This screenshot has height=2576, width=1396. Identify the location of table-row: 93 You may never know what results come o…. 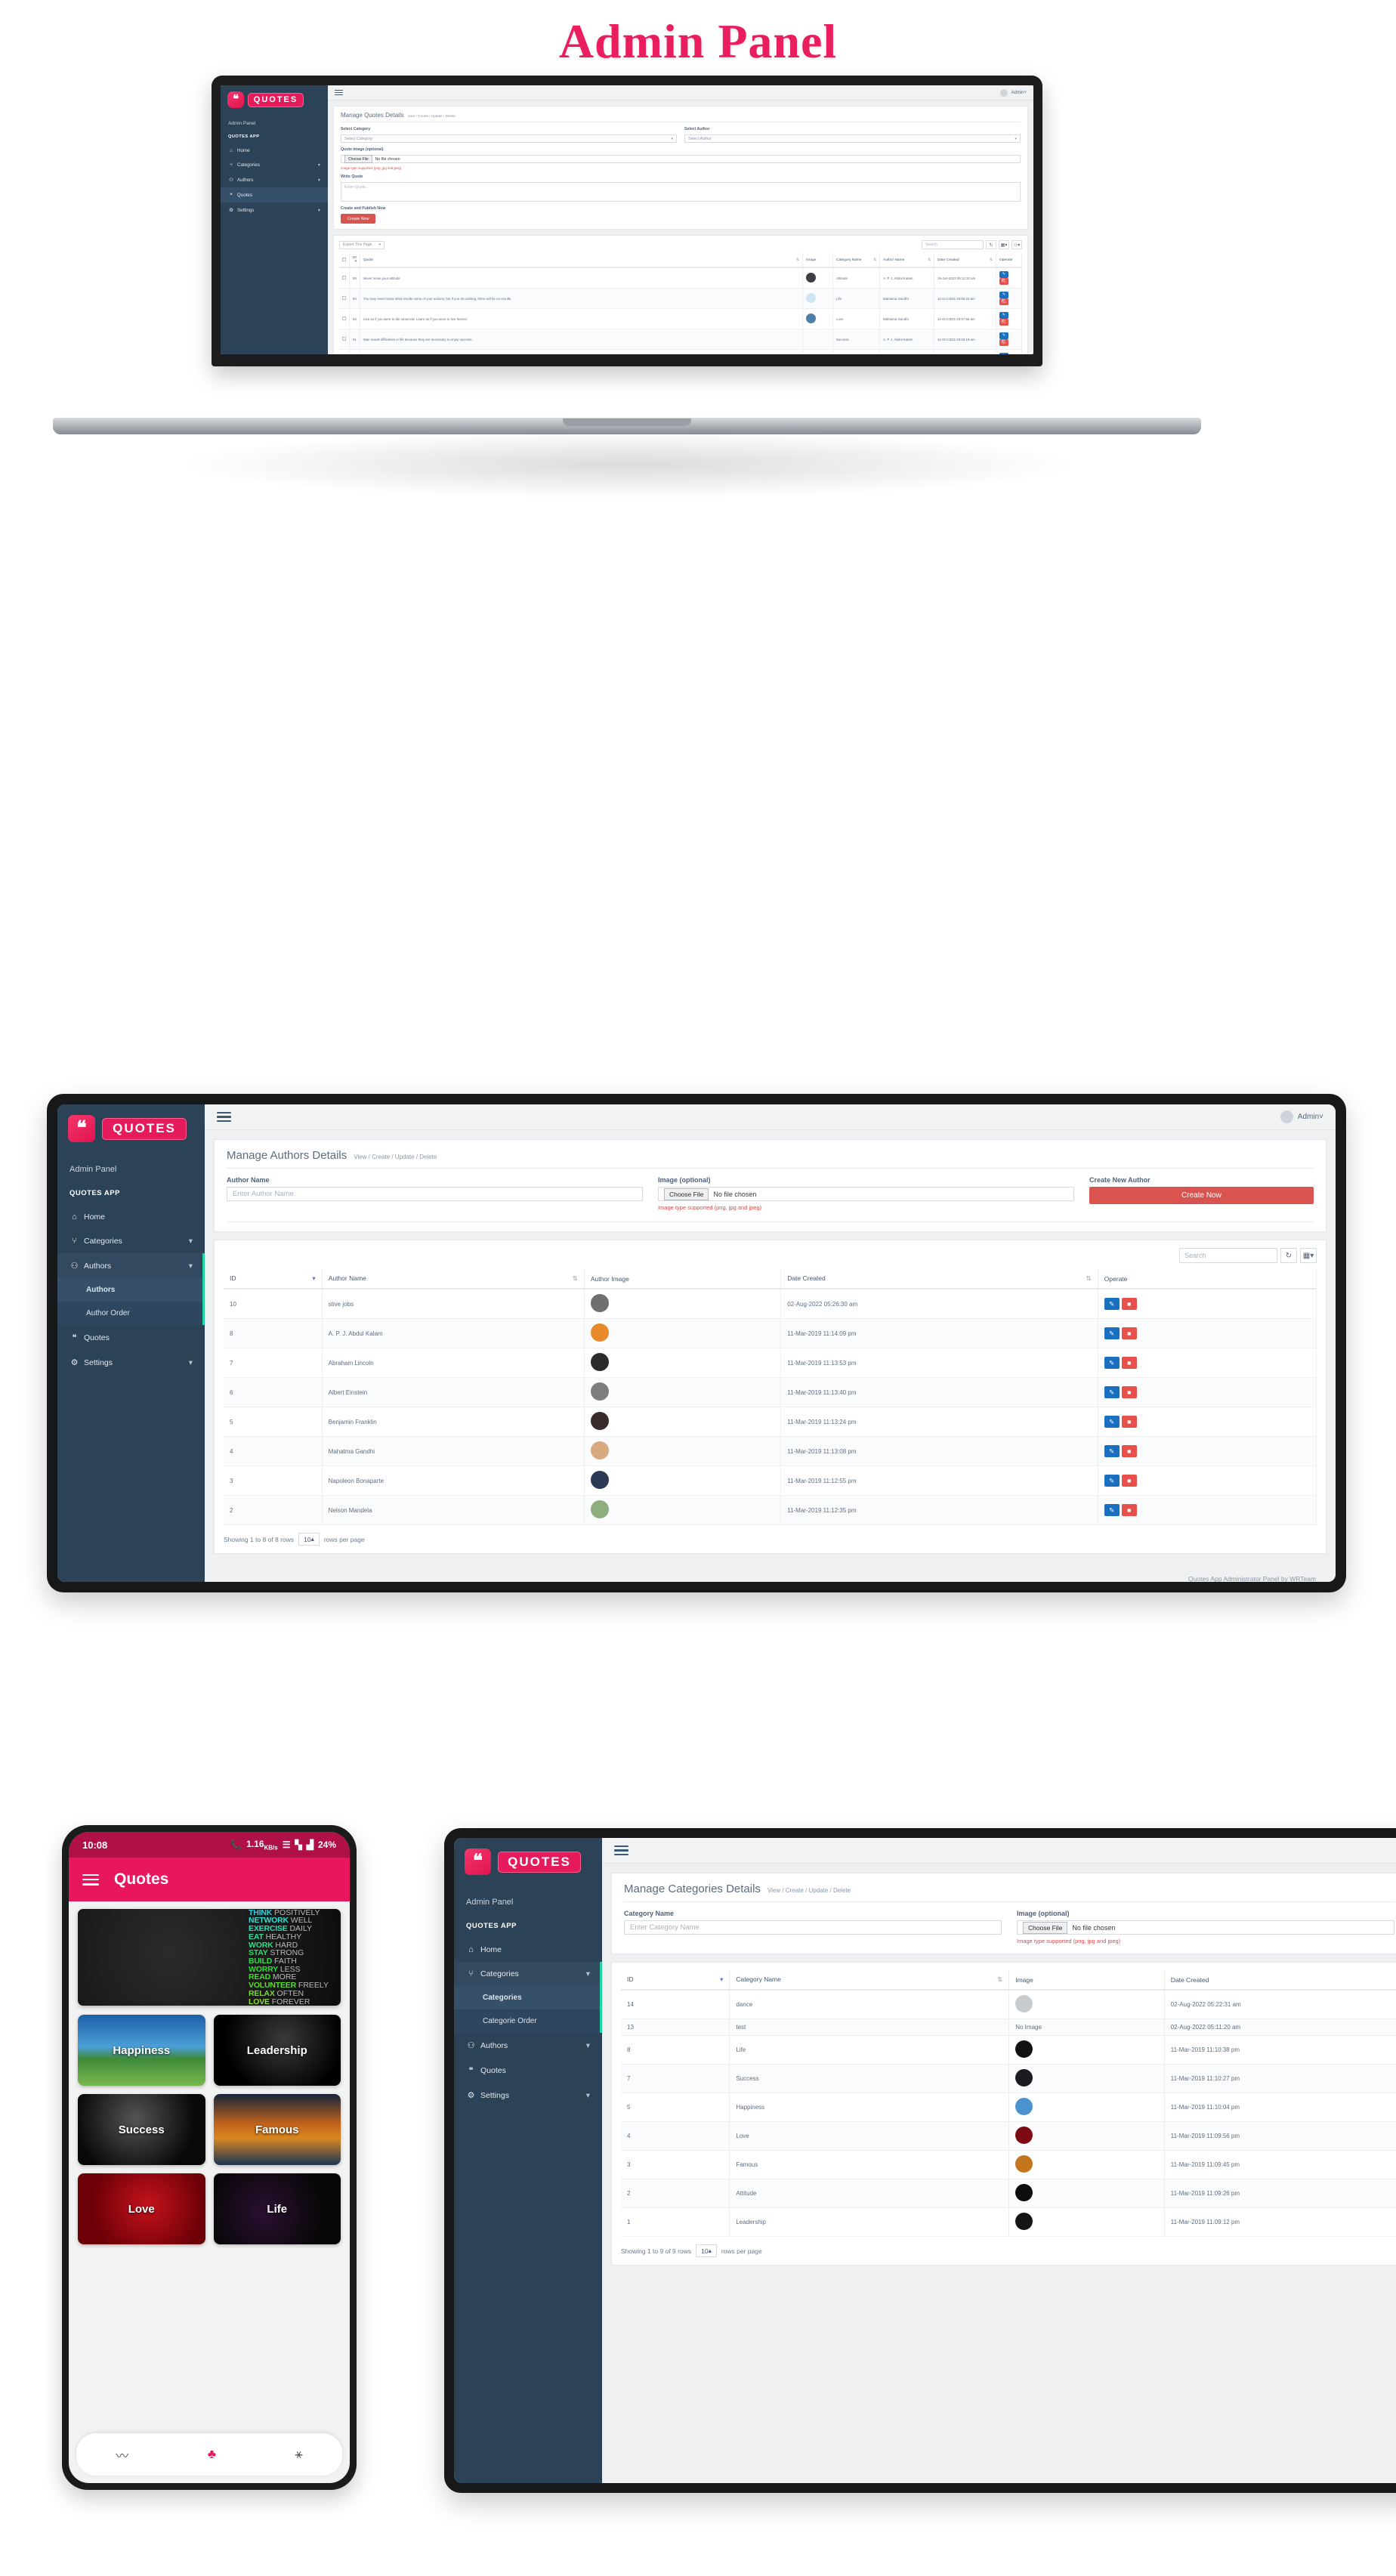
(680, 298).